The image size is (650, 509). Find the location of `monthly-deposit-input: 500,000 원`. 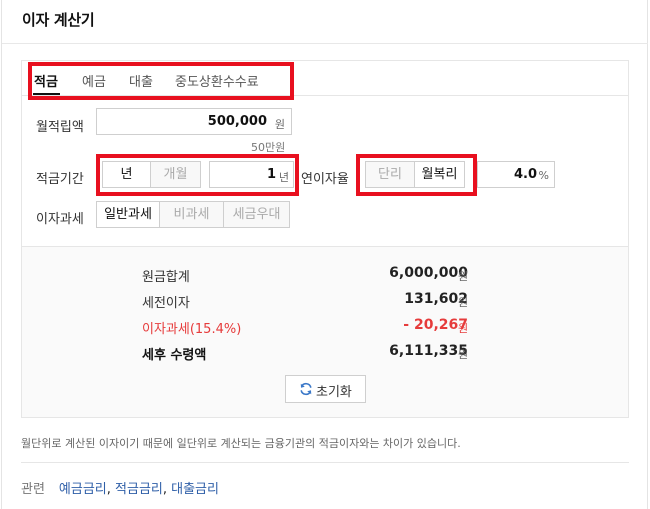

monthly-deposit-input: 500,000 원 is located at coordinates (194, 121).